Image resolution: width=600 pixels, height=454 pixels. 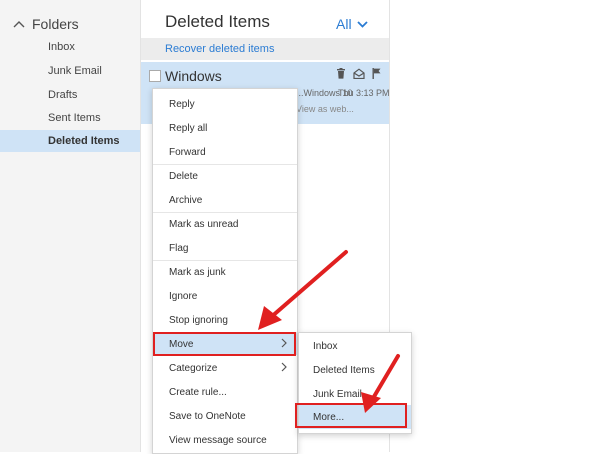 I want to click on annotation-arrows, so click(x=329, y=331).